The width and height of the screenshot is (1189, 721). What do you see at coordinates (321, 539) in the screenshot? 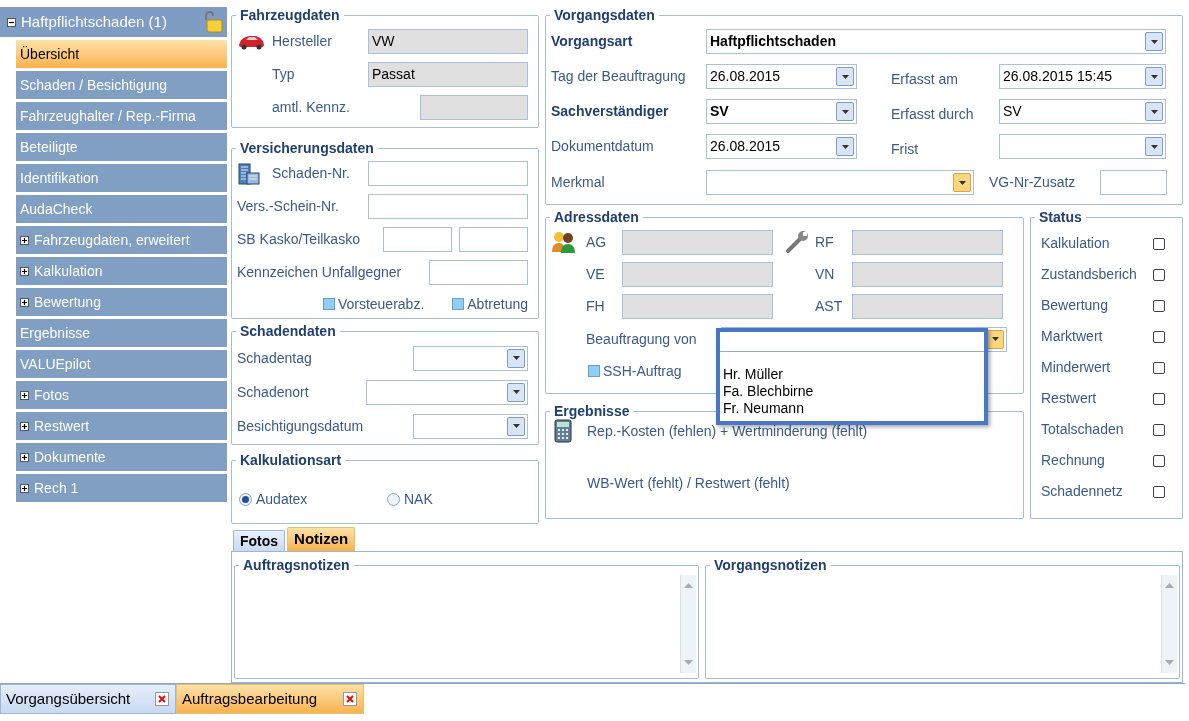
I see `tab: Notizen` at bounding box center [321, 539].